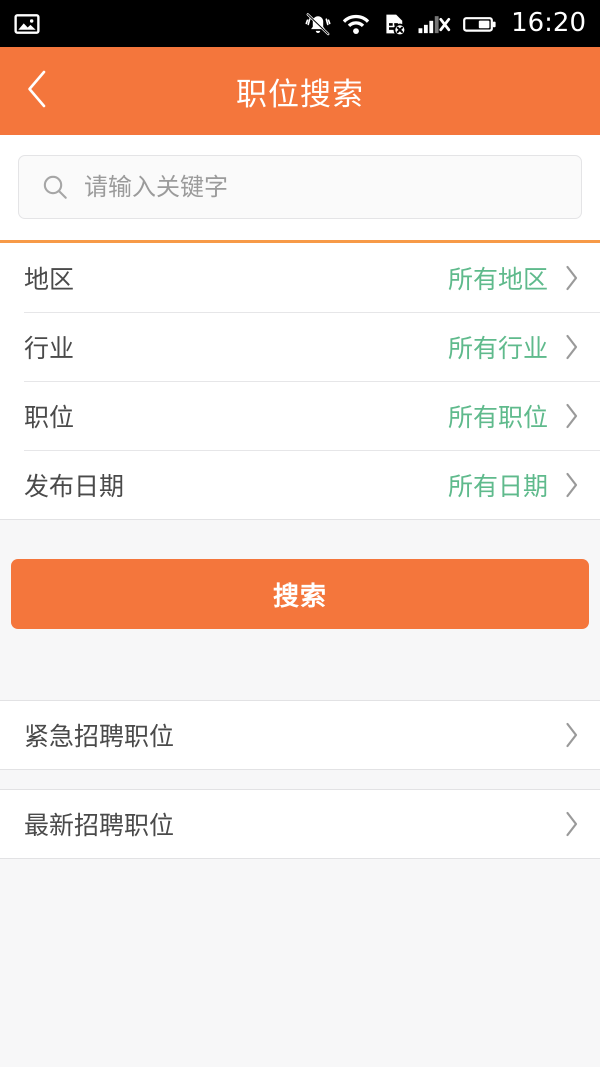 This screenshot has width=600, height=1067. Describe the element at coordinates (497, 348) in the screenshot. I see `filter-value: 所有行业` at that location.